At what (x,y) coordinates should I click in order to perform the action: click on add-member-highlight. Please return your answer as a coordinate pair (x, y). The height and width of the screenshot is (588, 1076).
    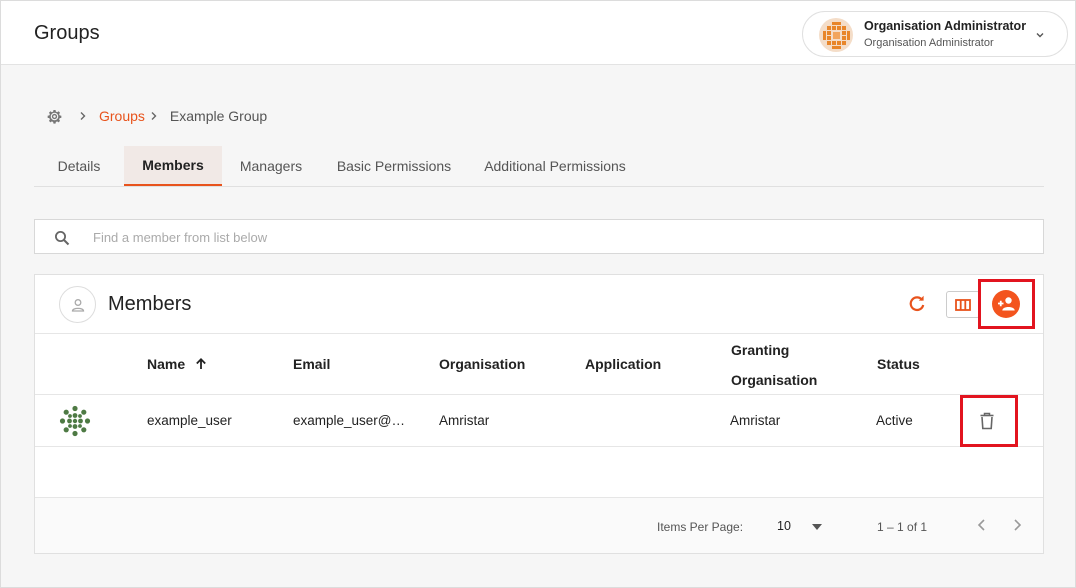
    Looking at the image, I should click on (1006, 304).